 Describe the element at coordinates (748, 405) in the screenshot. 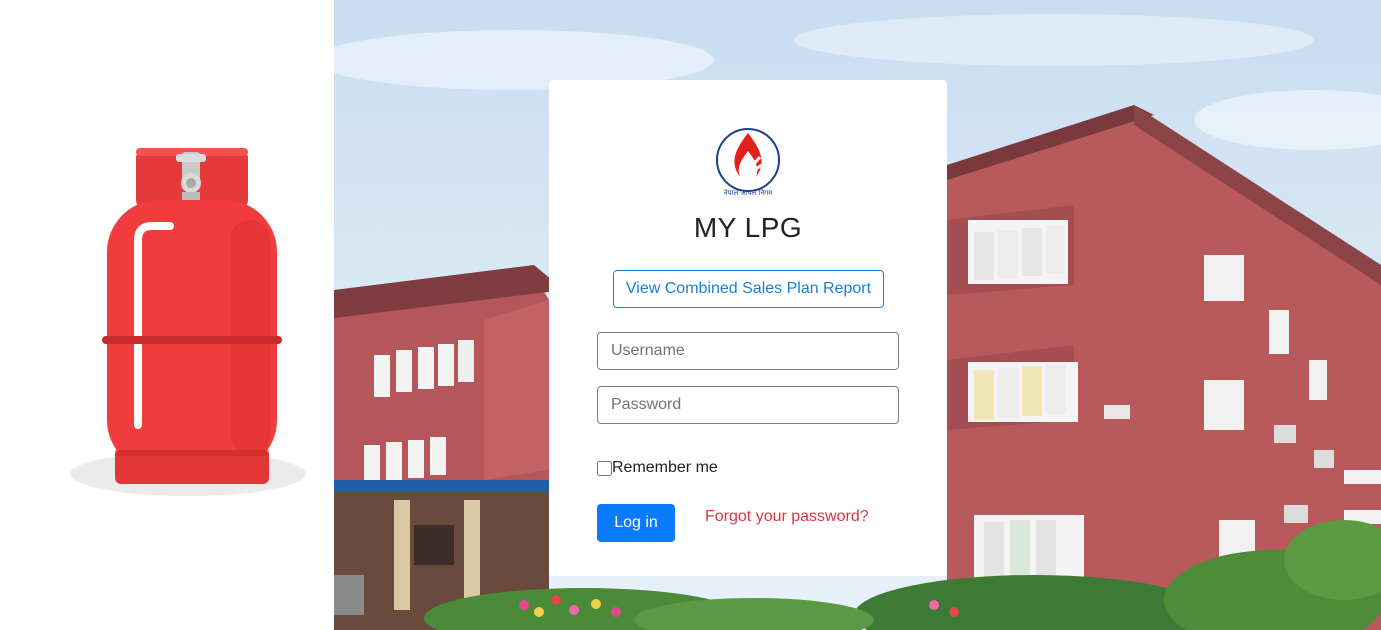

I see `password-input` at that location.